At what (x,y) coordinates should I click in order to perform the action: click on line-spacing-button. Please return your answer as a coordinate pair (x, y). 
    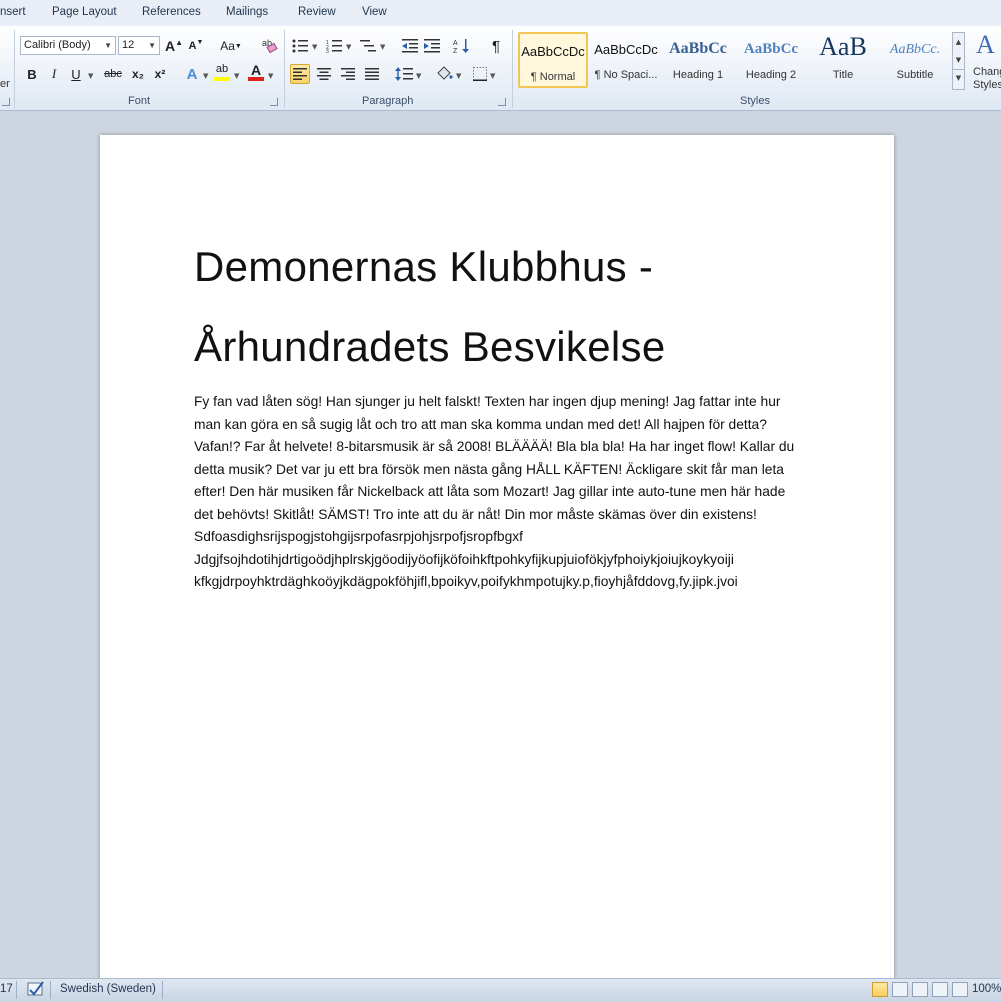
    Looking at the image, I should click on (404, 74).